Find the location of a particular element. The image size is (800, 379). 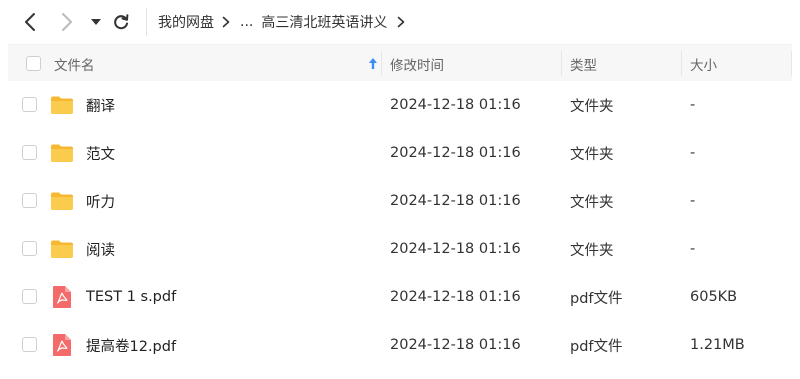

caret-down-icon is located at coordinates (96, 22).